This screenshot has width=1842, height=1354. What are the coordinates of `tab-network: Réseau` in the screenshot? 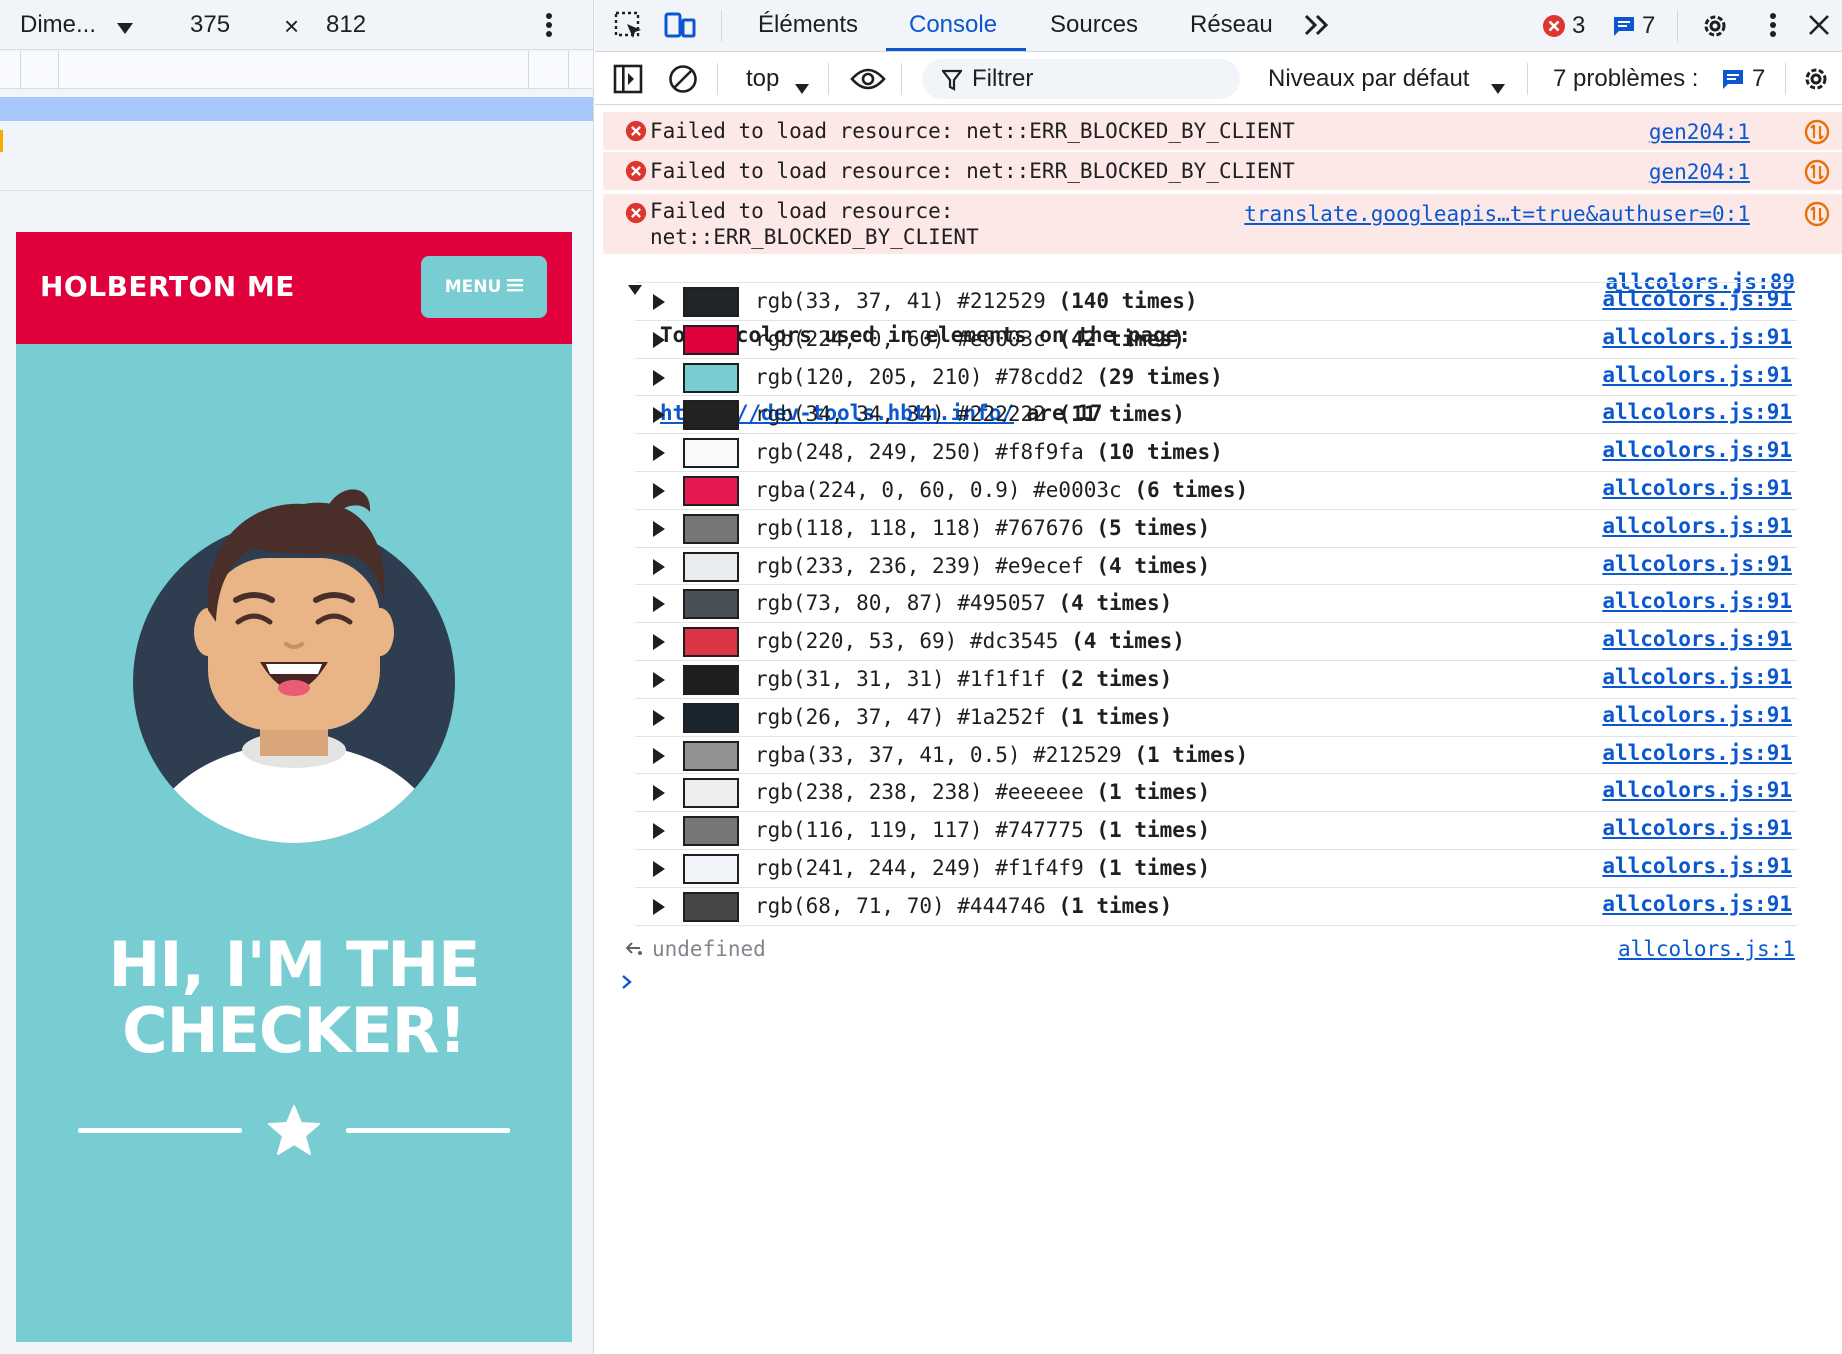 It's located at (1231, 26).